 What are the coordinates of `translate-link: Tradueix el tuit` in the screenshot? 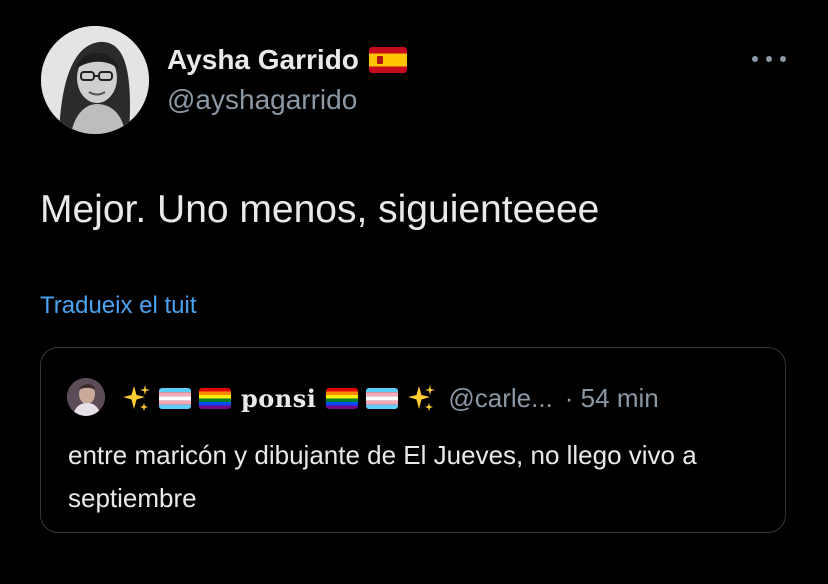 It's located at (118, 306).